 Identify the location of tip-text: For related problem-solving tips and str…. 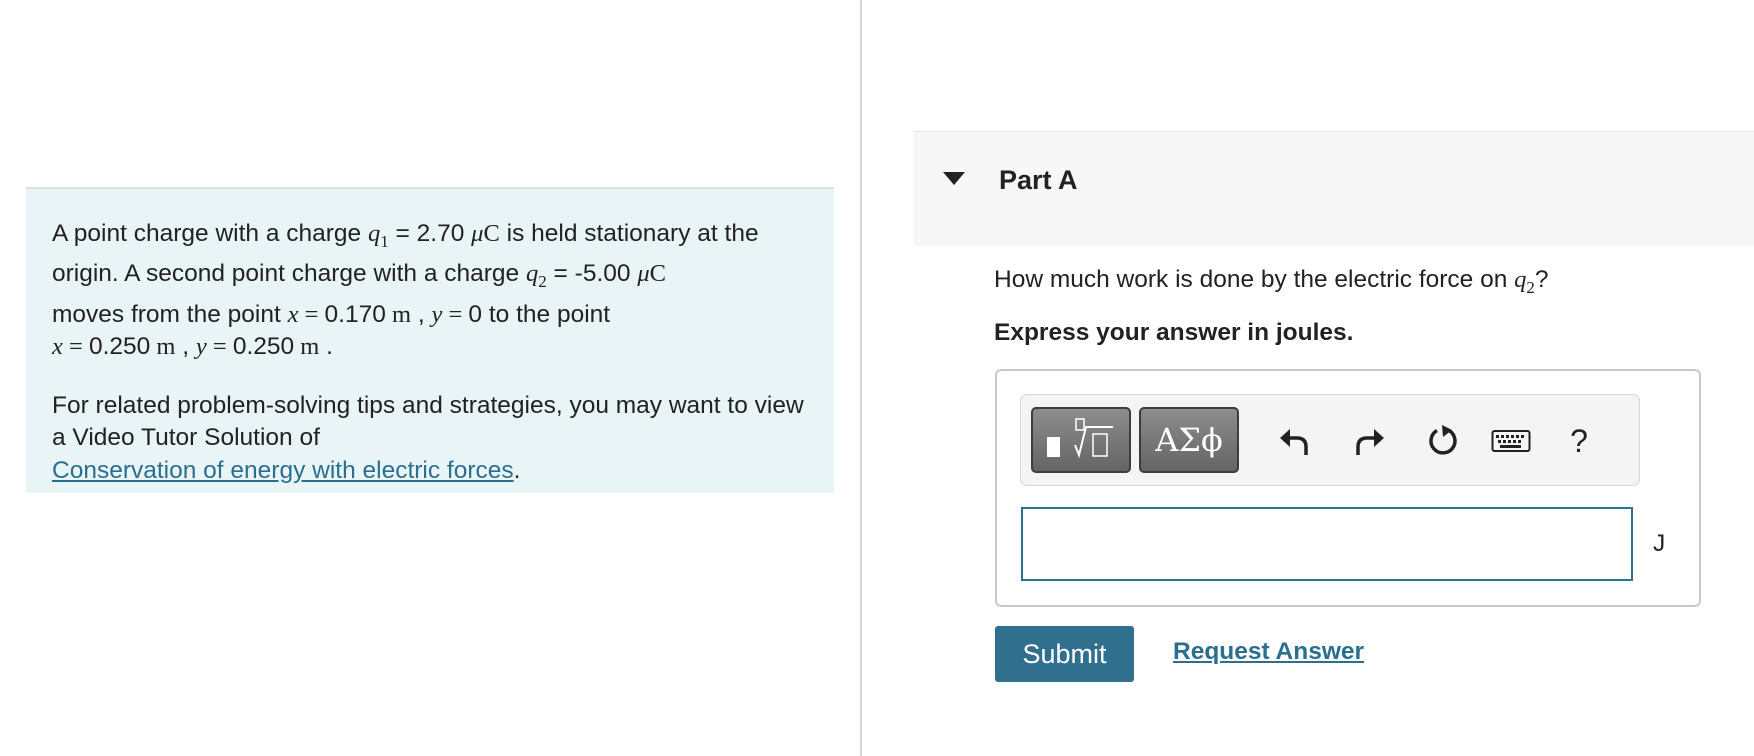
(428, 437).